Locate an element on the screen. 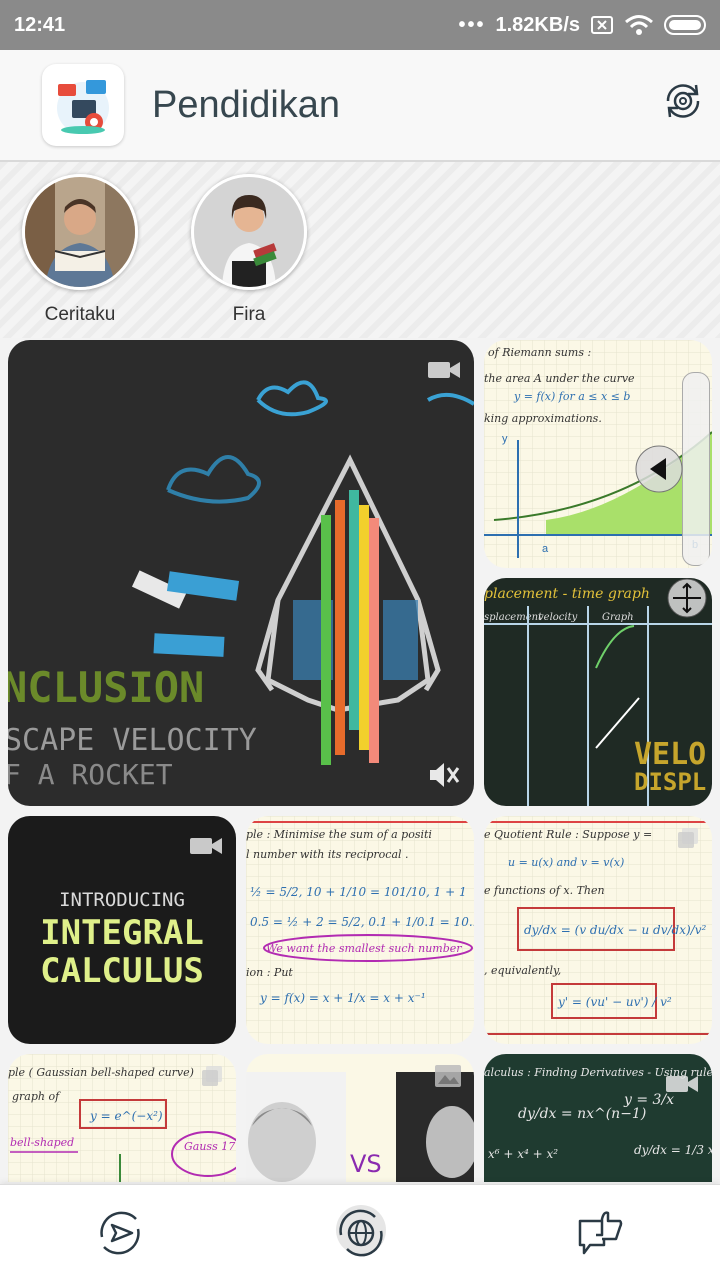 The image size is (720, 1281). globe-icon is located at coordinates (361, 1233).